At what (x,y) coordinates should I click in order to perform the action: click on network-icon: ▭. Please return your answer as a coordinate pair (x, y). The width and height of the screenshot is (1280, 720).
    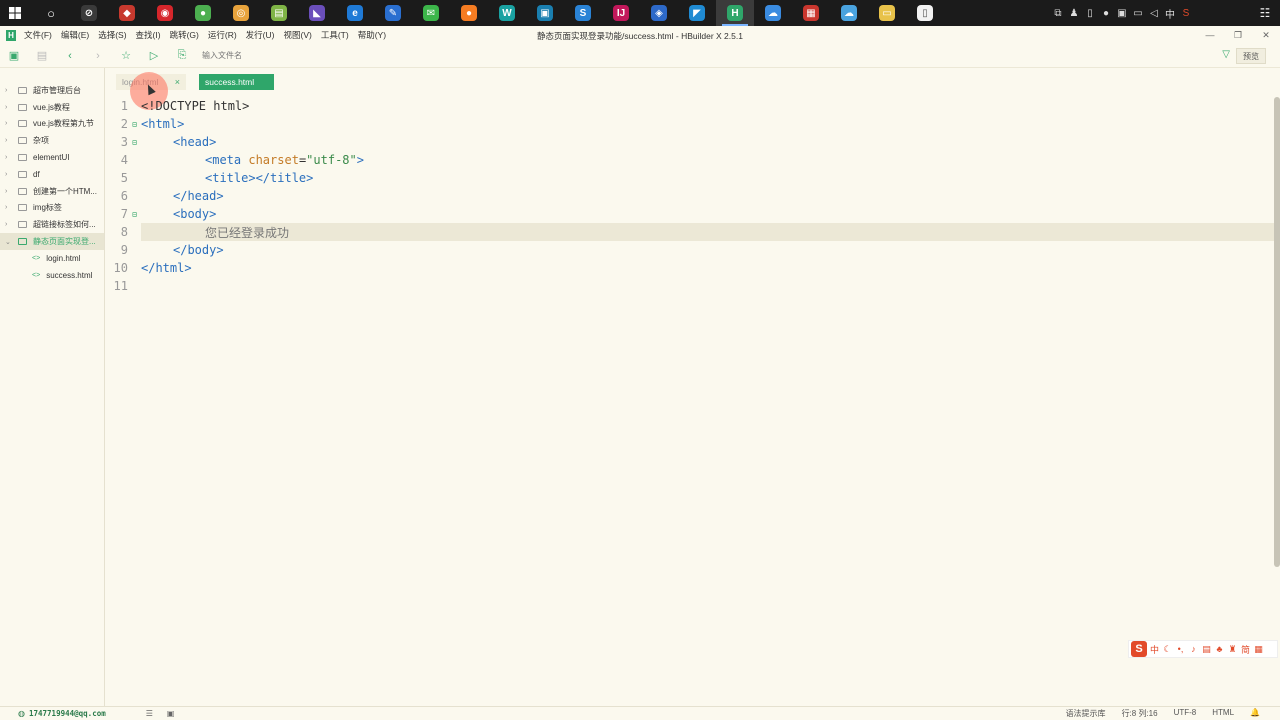
    Looking at the image, I should click on (1138, 13).